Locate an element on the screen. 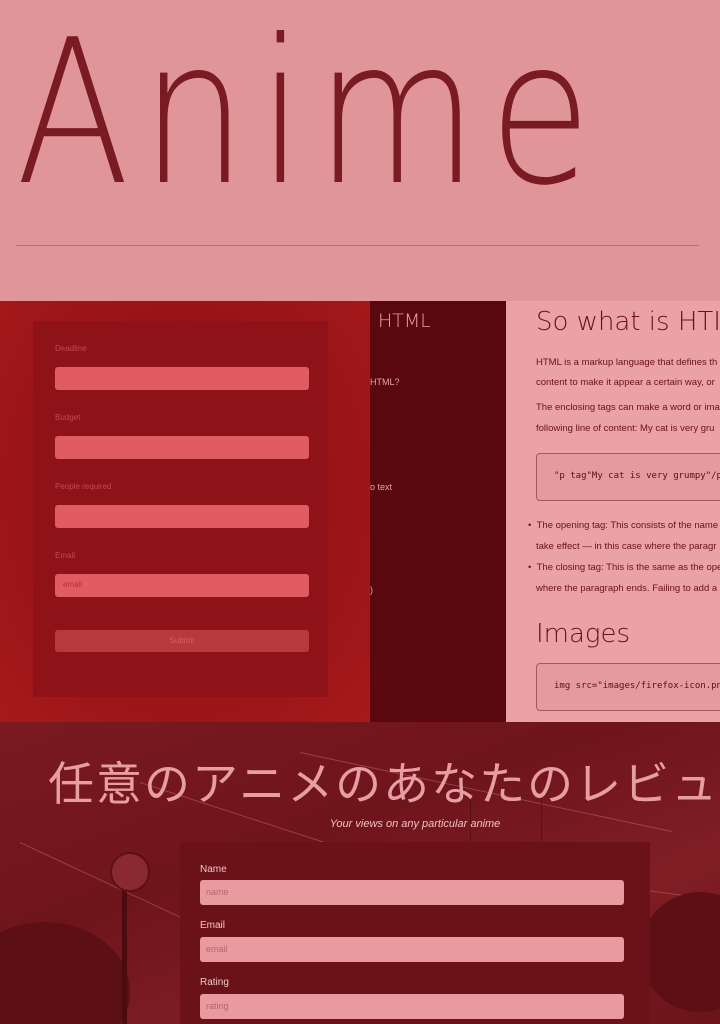  nav-item-html: HTML? is located at coordinates (385, 382).